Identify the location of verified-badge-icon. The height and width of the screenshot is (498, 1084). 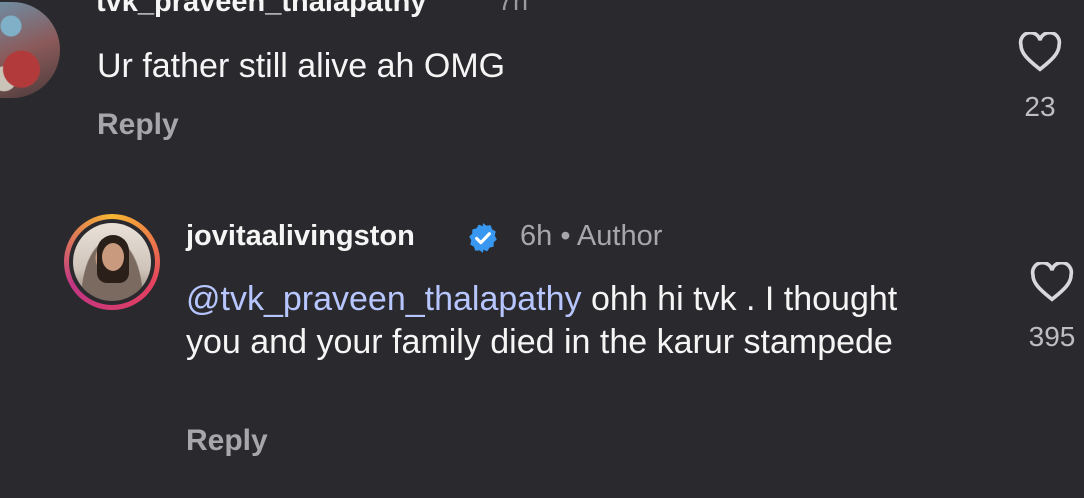
(483, 238).